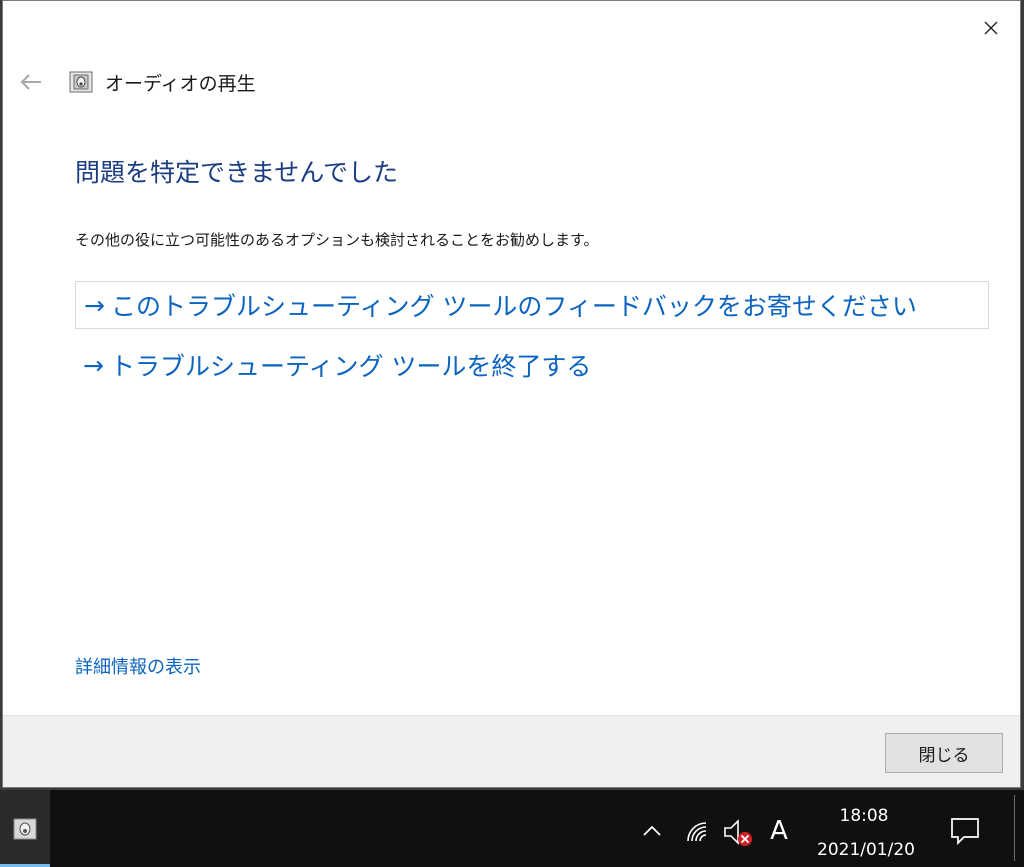 This screenshot has height=867, width=1024. I want to click on view-details-link: 詳細情報の表示, so click(138, 666).